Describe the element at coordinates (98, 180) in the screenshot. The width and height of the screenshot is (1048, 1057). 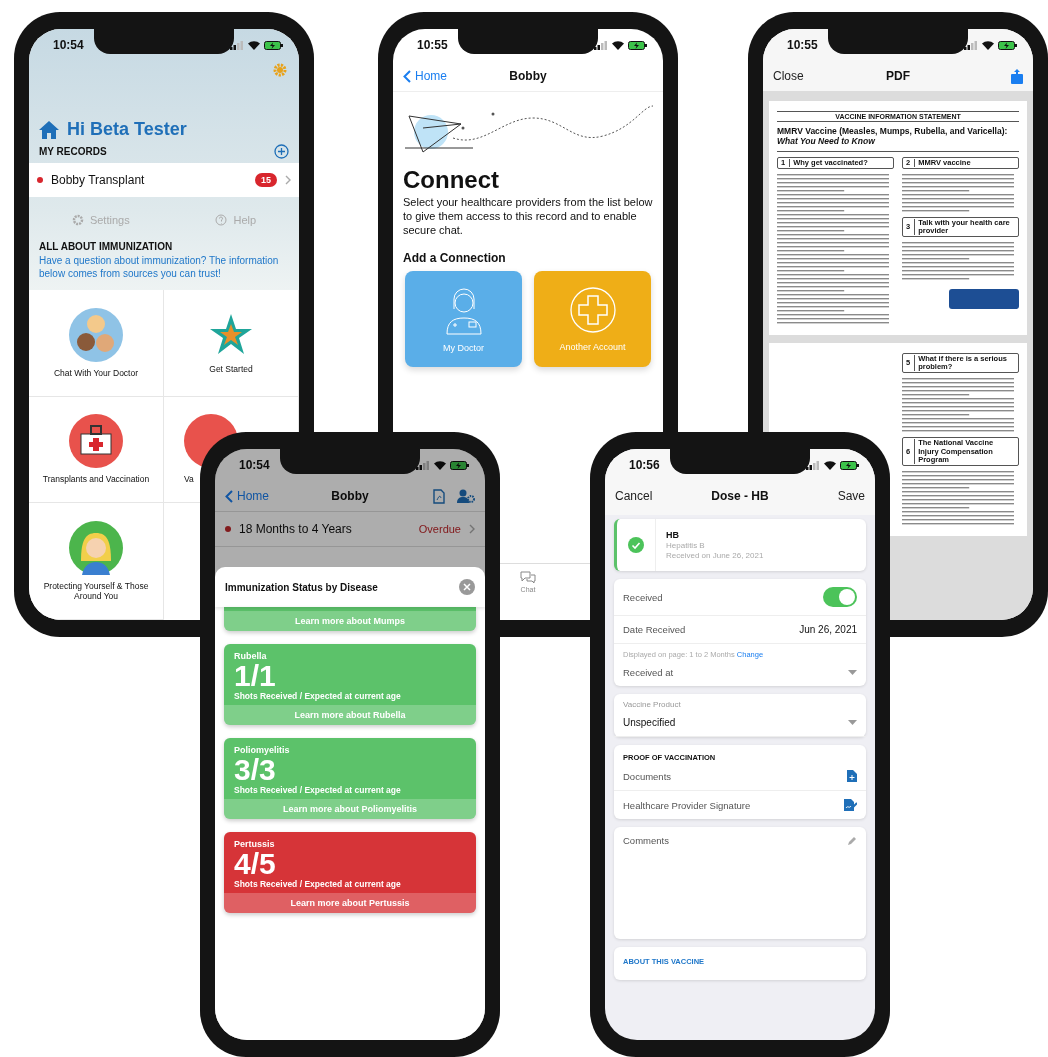
I see `record-name: Bobby Transplant` at that location.